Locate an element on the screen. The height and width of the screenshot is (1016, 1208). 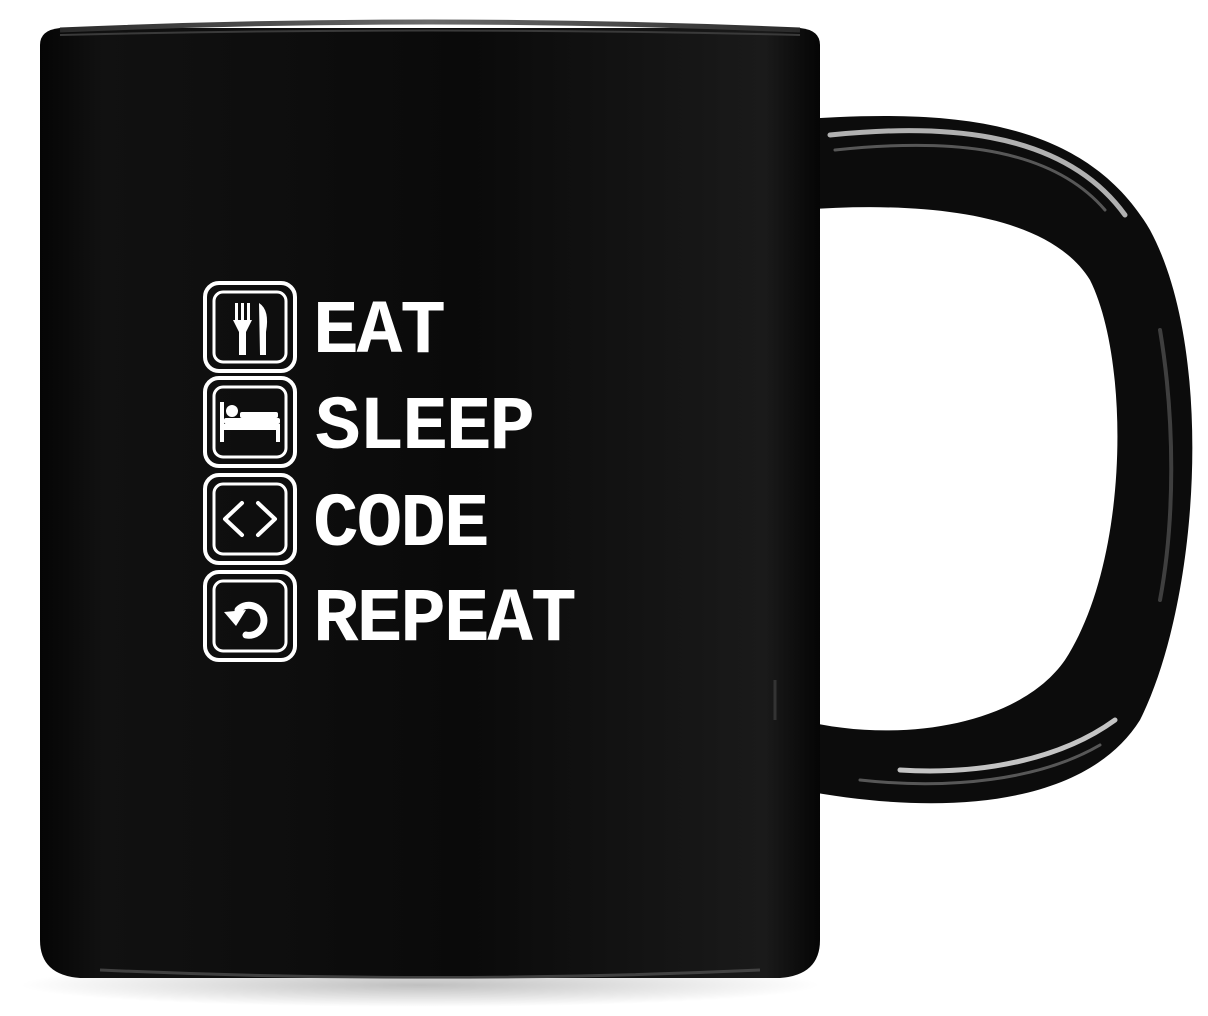
word-eat: EAT is located at coordinates (378, 332).